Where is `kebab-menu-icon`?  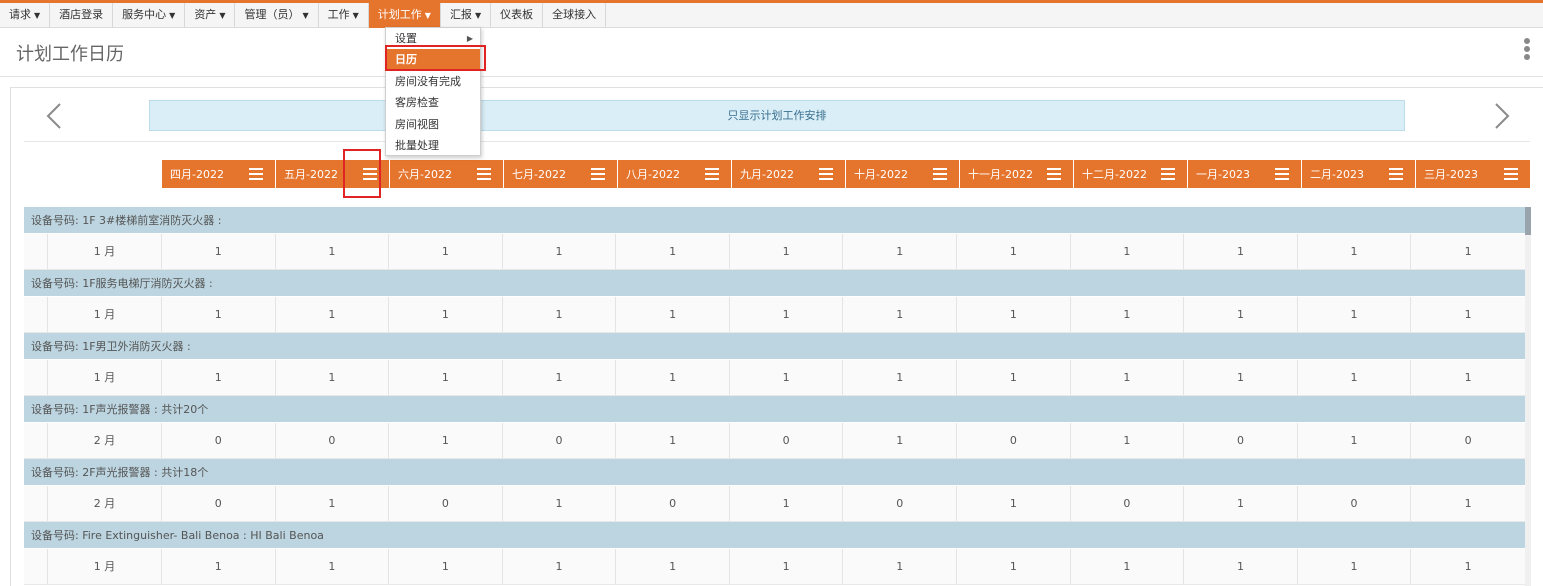
kebab-menu-icon is located at coordinates (1527, 51).